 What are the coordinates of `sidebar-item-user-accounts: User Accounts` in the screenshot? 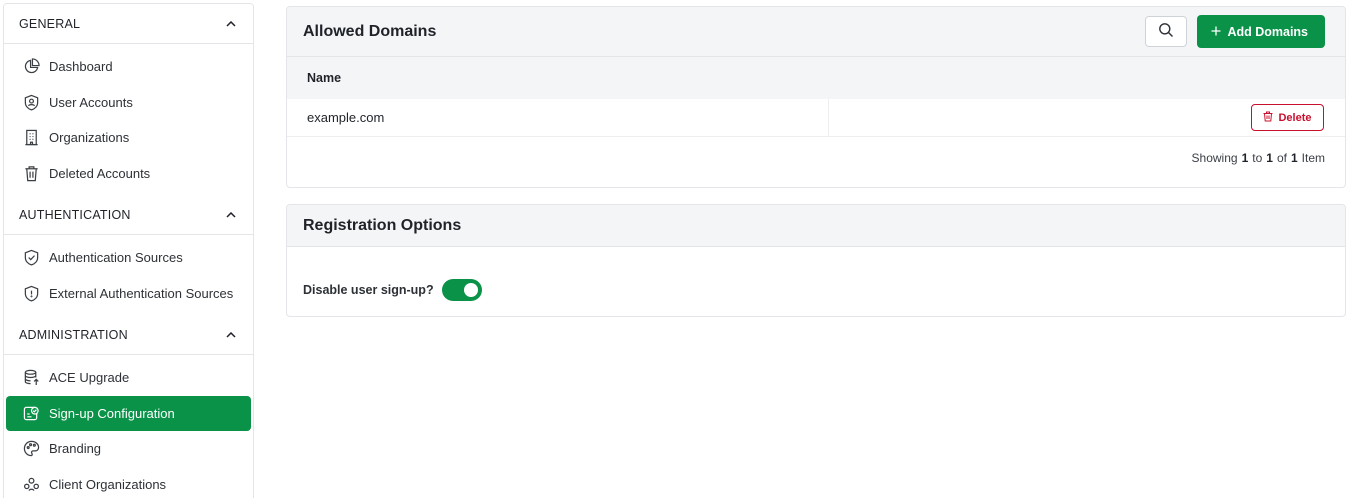 It's located at (128, 103).